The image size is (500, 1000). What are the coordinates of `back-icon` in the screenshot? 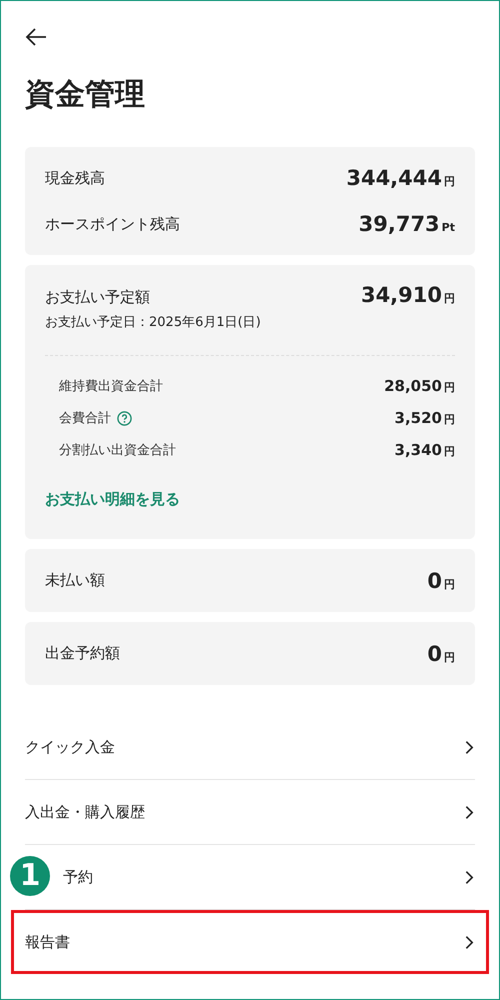 It's located at (36, 37).